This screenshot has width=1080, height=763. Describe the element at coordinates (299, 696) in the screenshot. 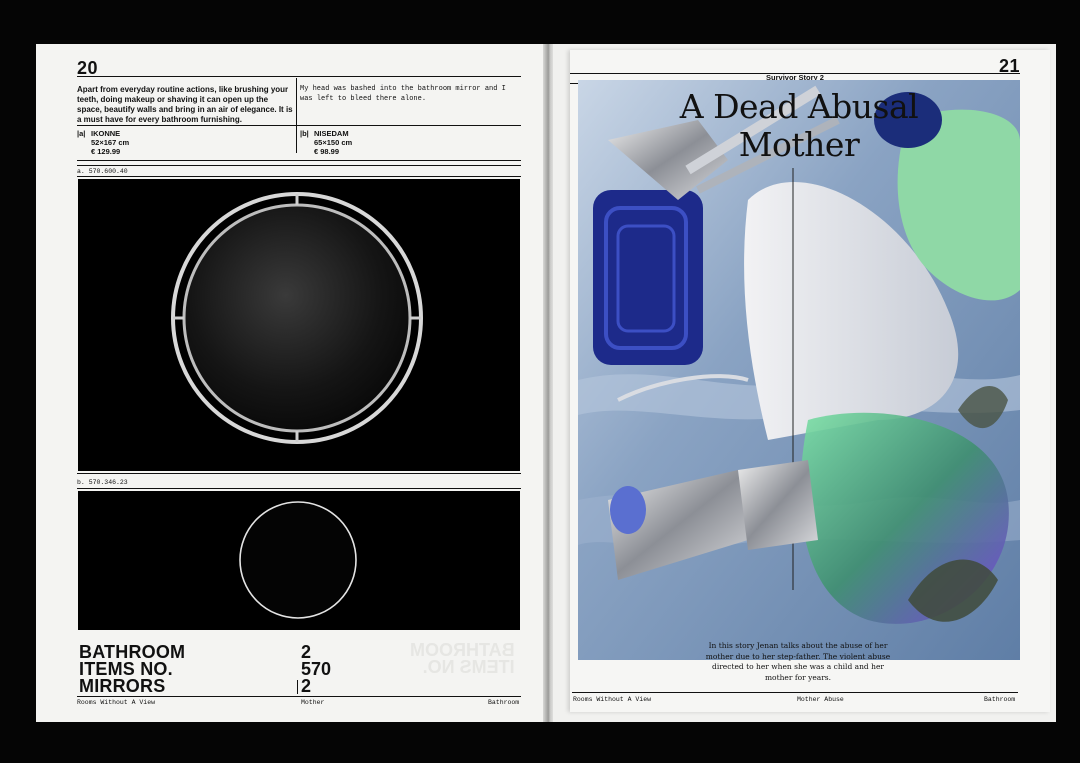

I see `footer-rule-left` at that location.